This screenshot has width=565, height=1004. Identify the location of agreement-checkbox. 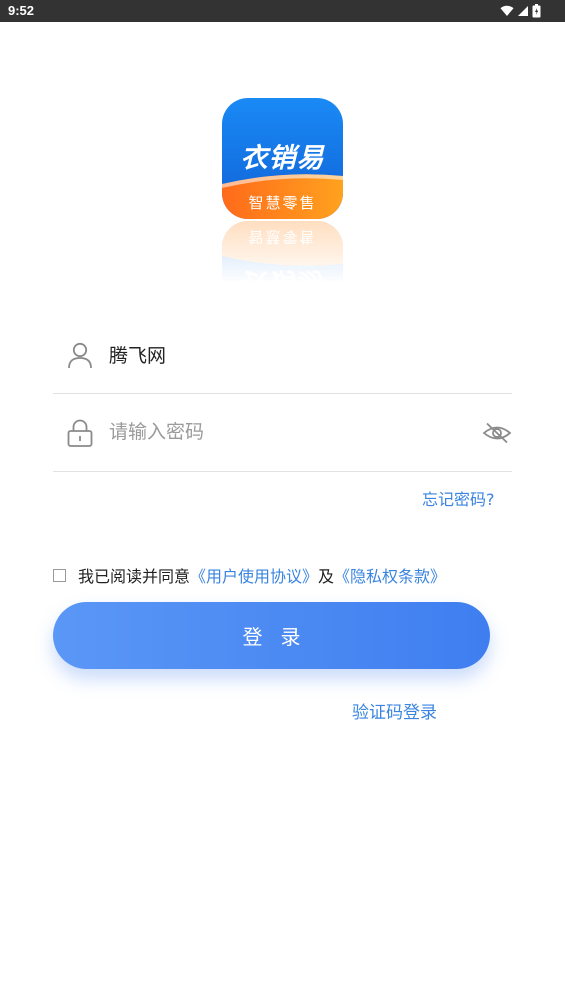
(59, 575).